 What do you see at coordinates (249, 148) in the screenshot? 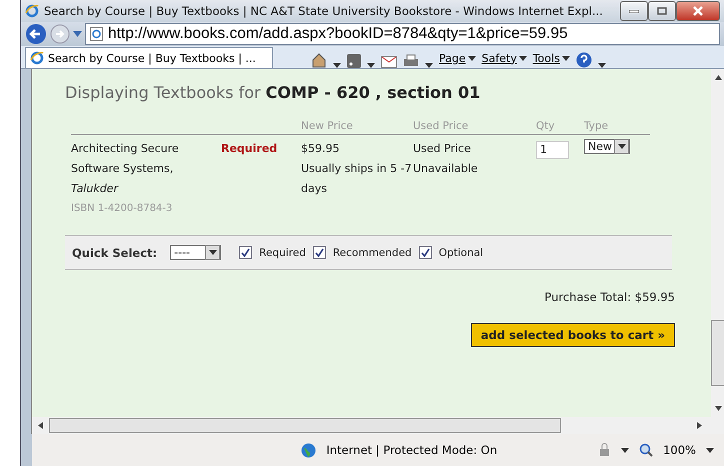
I see `requirement-label: Required` at bounding box center [249, 148].